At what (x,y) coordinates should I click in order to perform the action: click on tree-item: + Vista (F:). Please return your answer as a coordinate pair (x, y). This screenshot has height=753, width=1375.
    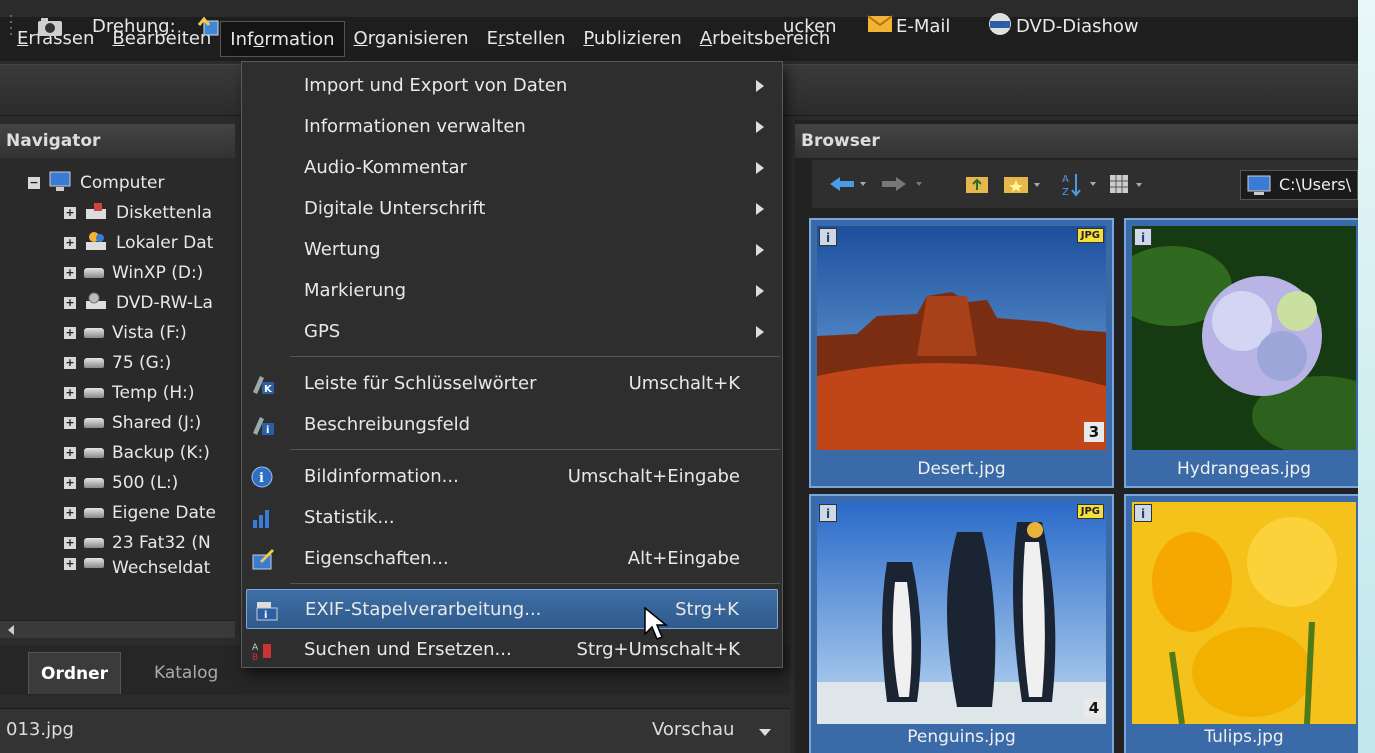
    Looking at the image, I should click on (125, 333).